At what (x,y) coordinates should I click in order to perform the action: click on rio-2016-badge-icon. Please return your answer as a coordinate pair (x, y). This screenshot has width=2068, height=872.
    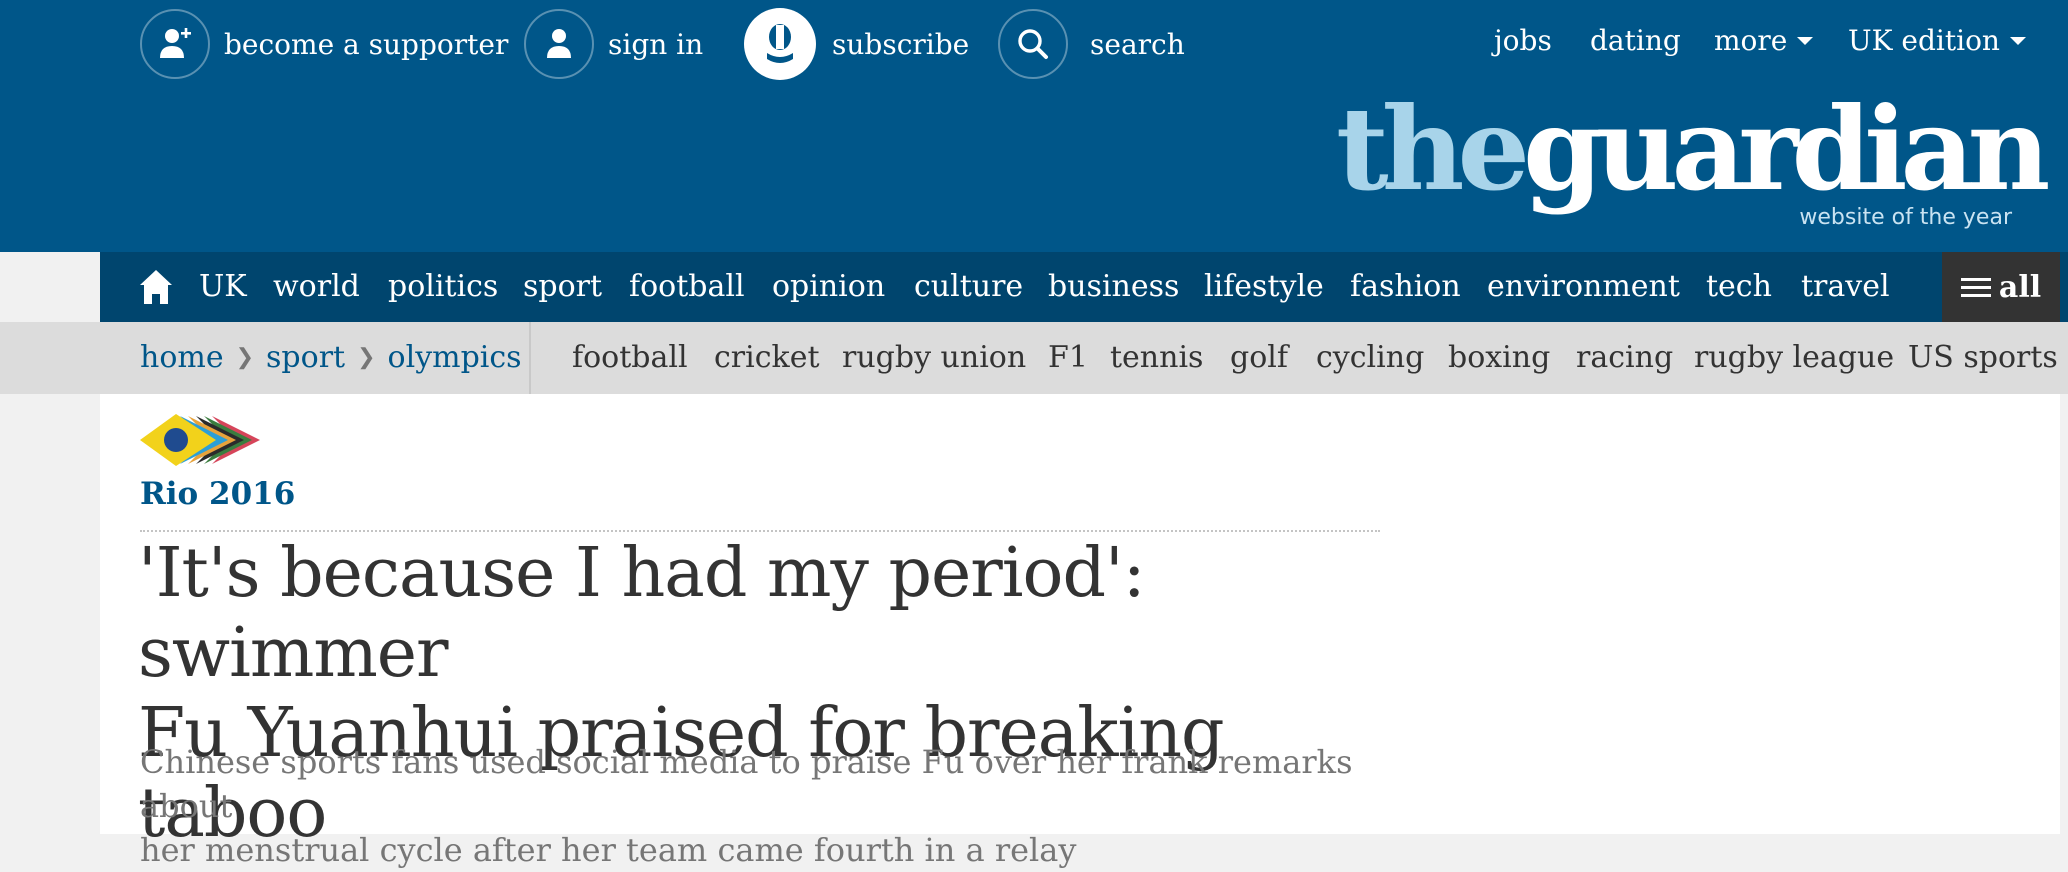
    Looking at the image, I should click on (200, 440).